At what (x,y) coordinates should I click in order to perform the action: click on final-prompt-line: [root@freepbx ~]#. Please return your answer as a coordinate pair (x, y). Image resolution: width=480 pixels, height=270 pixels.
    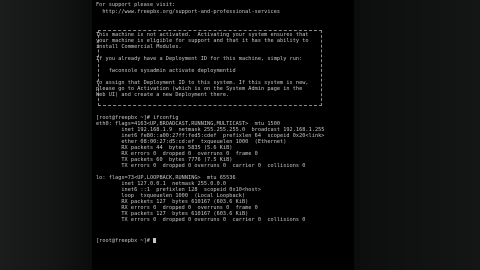
    Looking at the image, I should click on (126, 241).